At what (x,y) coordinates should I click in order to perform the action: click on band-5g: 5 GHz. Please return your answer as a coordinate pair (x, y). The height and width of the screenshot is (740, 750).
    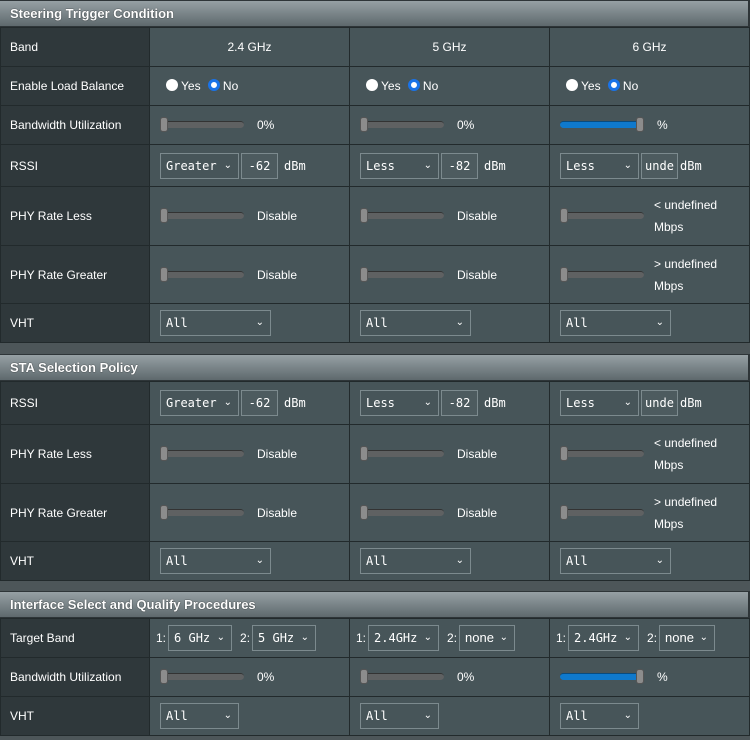
    Looking at the image, I should click on (449, 47).